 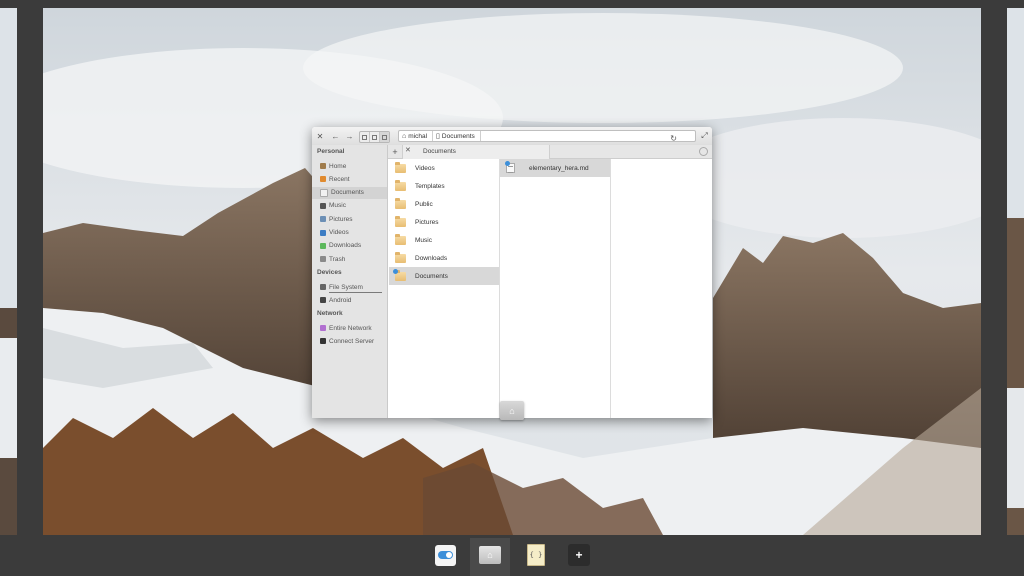 I want to click on tab-documents: ✕ Documents, so click(x=476, y=152).